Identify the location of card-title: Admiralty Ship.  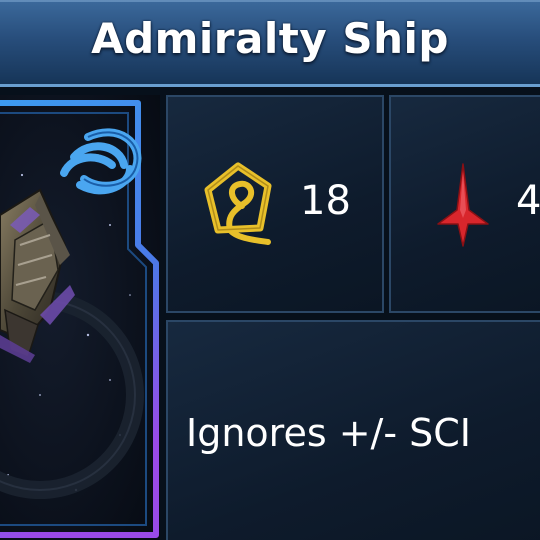
(270, 38).